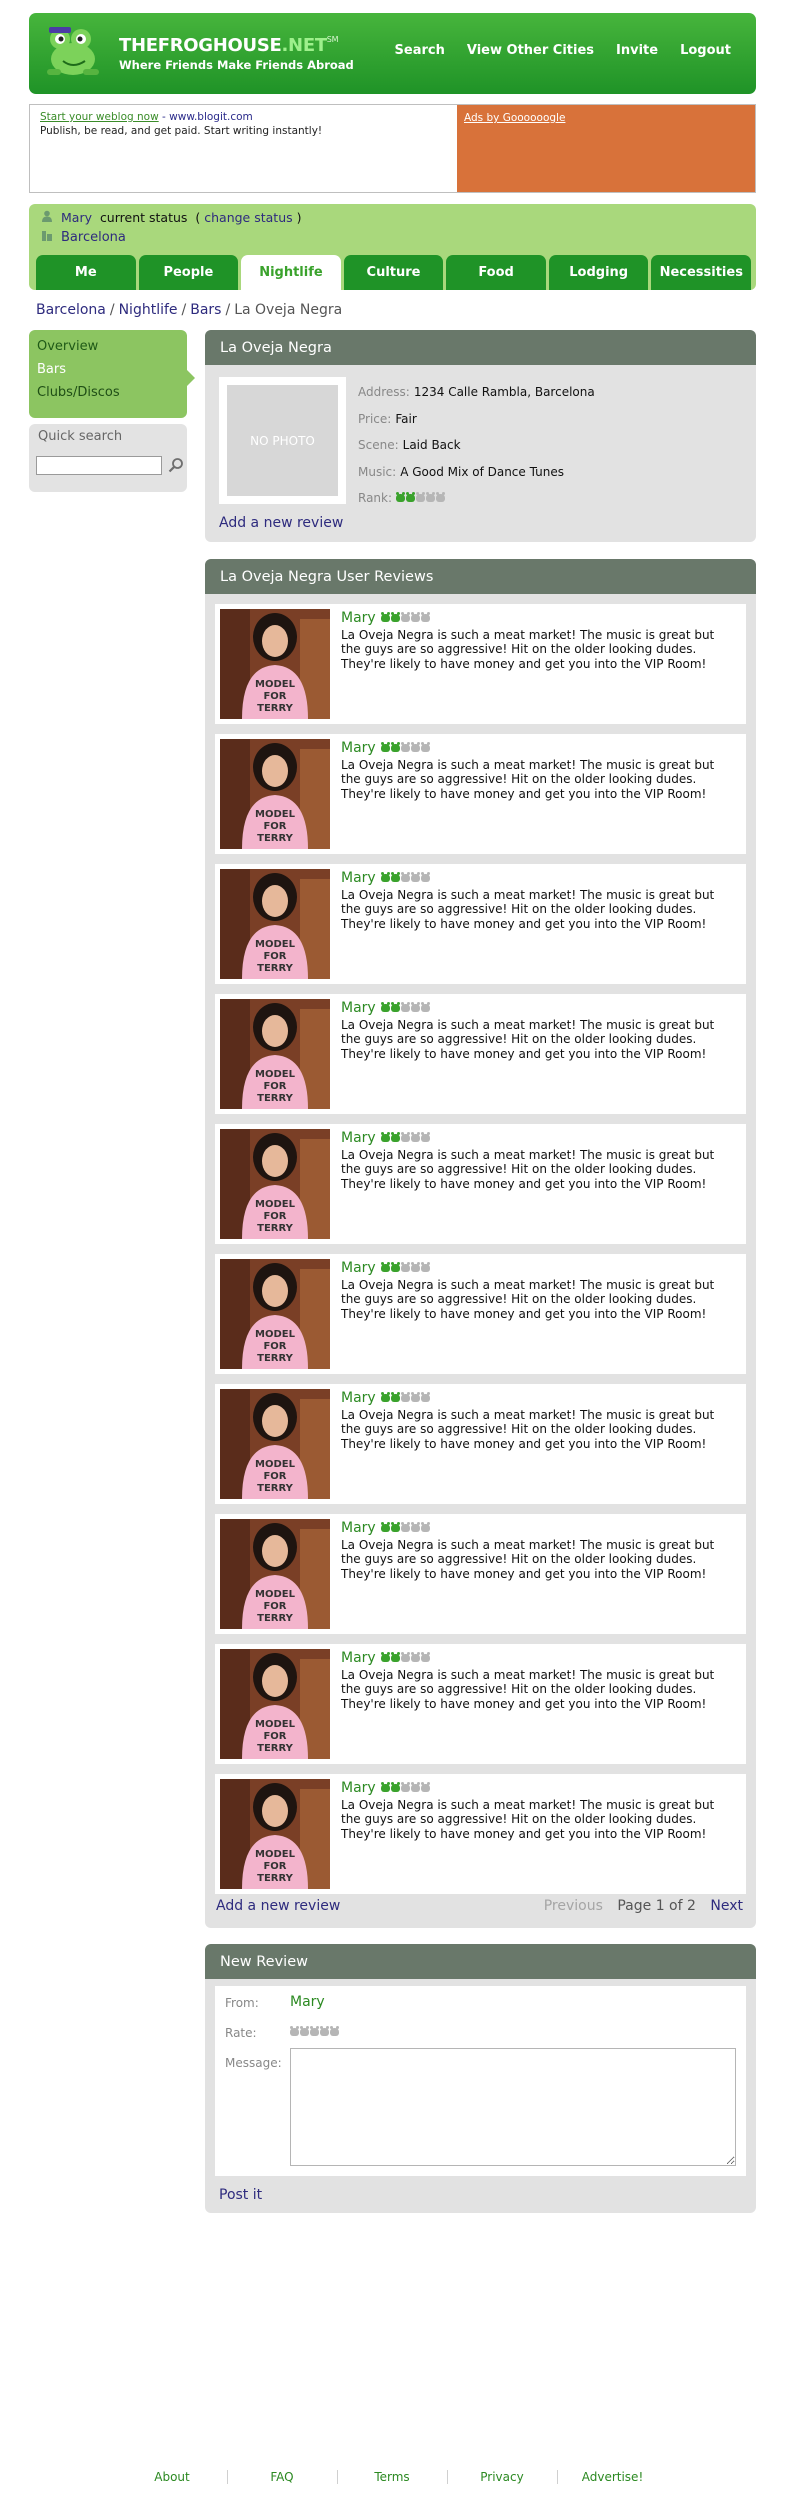 This screenshot has width=785, height=2500. I want to click on add-review-link-bottom: Add a new review, so click(278, 1906).